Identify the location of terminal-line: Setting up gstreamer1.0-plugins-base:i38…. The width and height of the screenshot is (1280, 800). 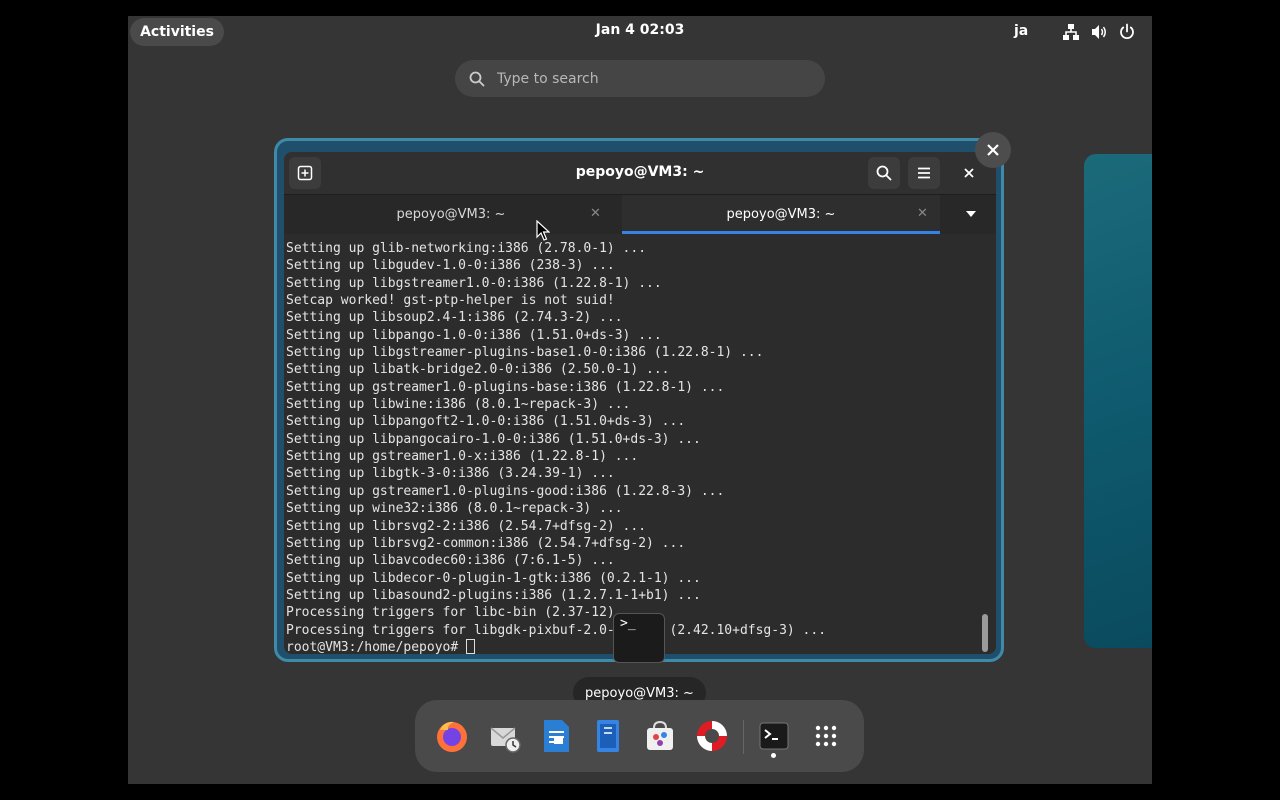
(505, 387).